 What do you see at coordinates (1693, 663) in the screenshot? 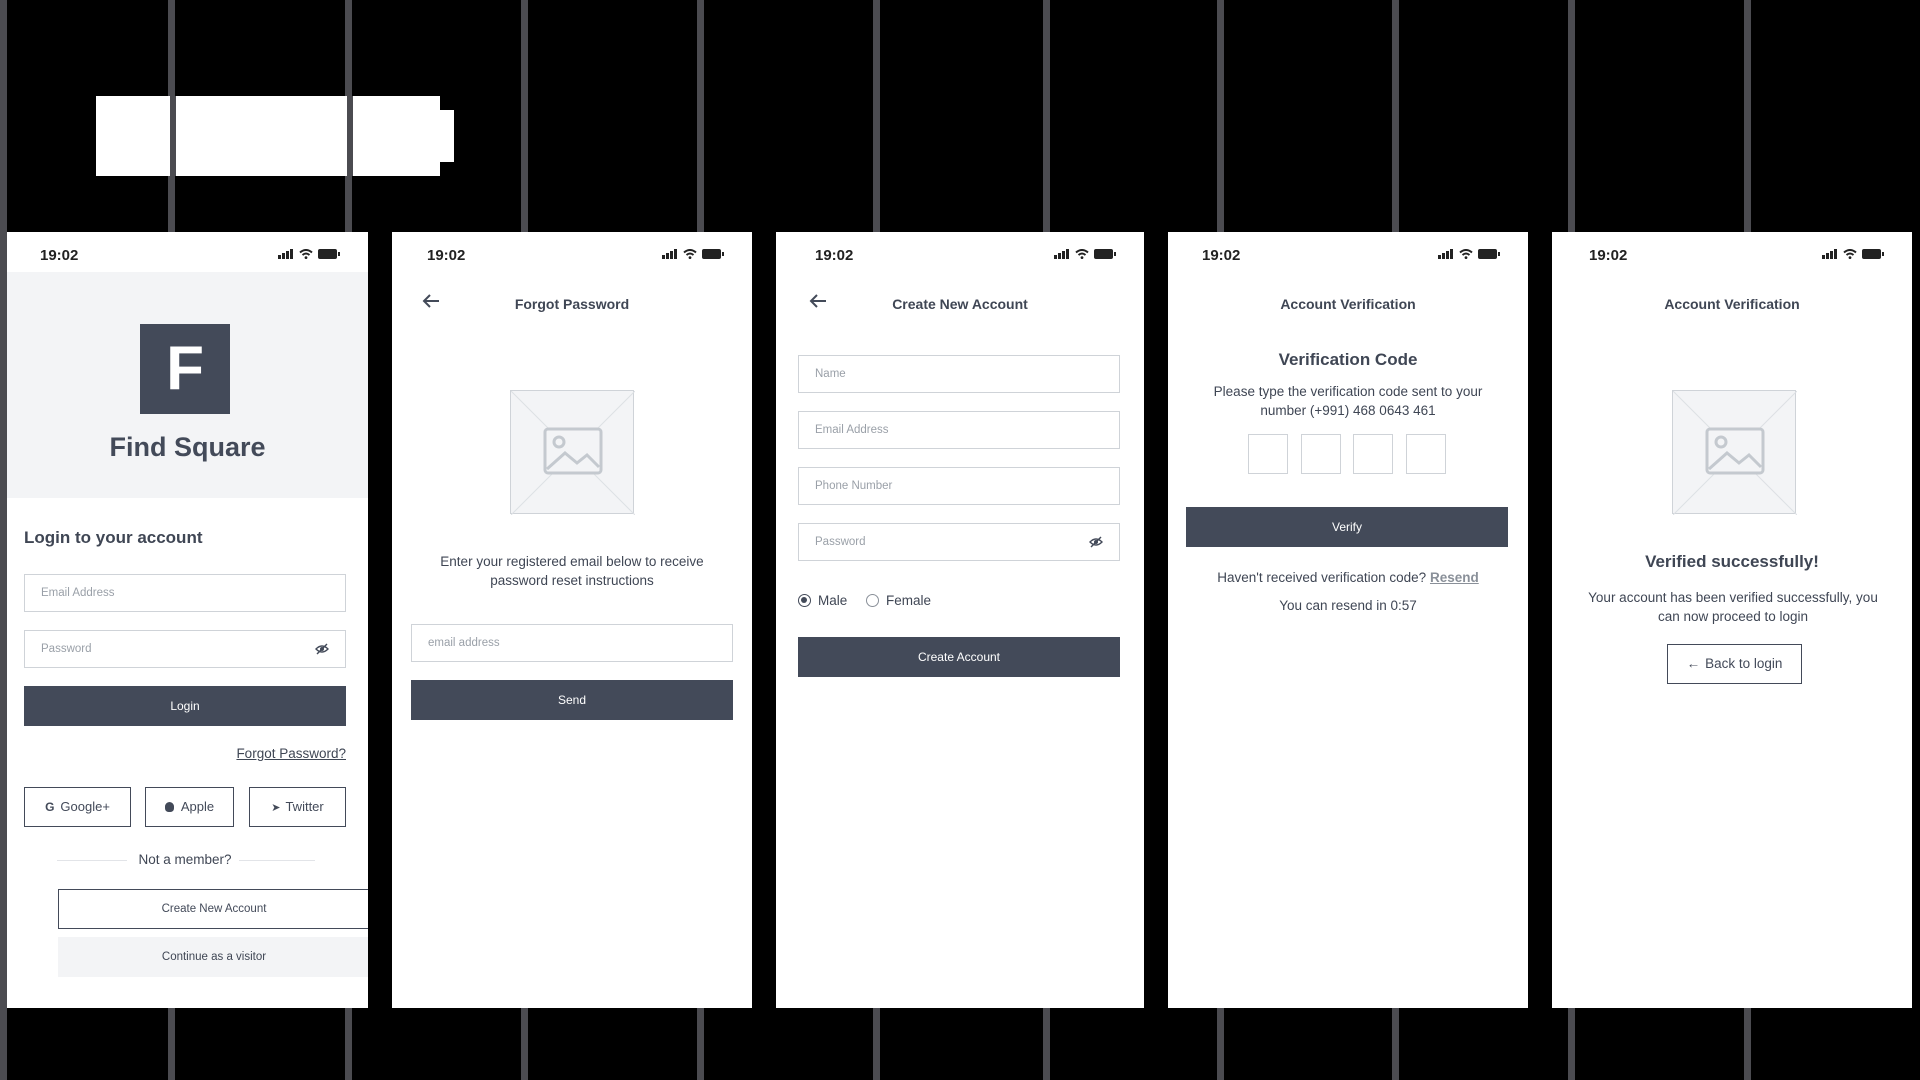
I see `arrow-left-icon: ←` at bounding box center [1693, 663].